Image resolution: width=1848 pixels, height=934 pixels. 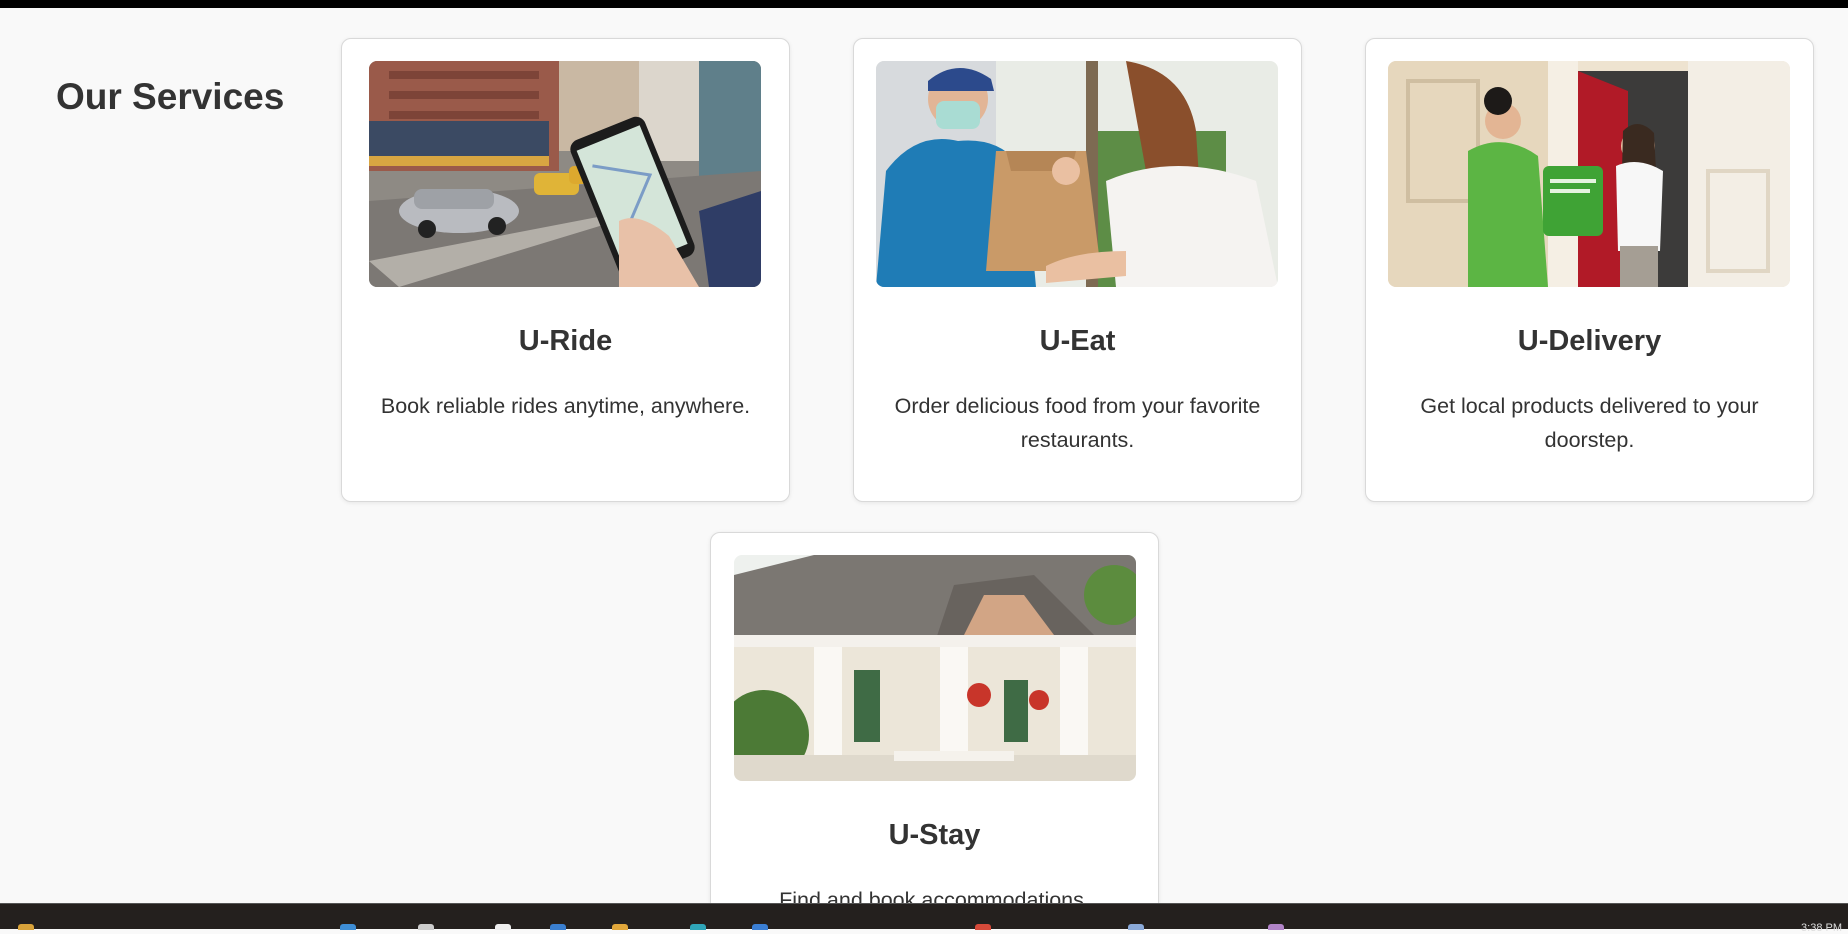 What do you see at coordinates (565, 341) in the screenshot?
I see `service-title: U-Ride` at bounding box center [565, 341].